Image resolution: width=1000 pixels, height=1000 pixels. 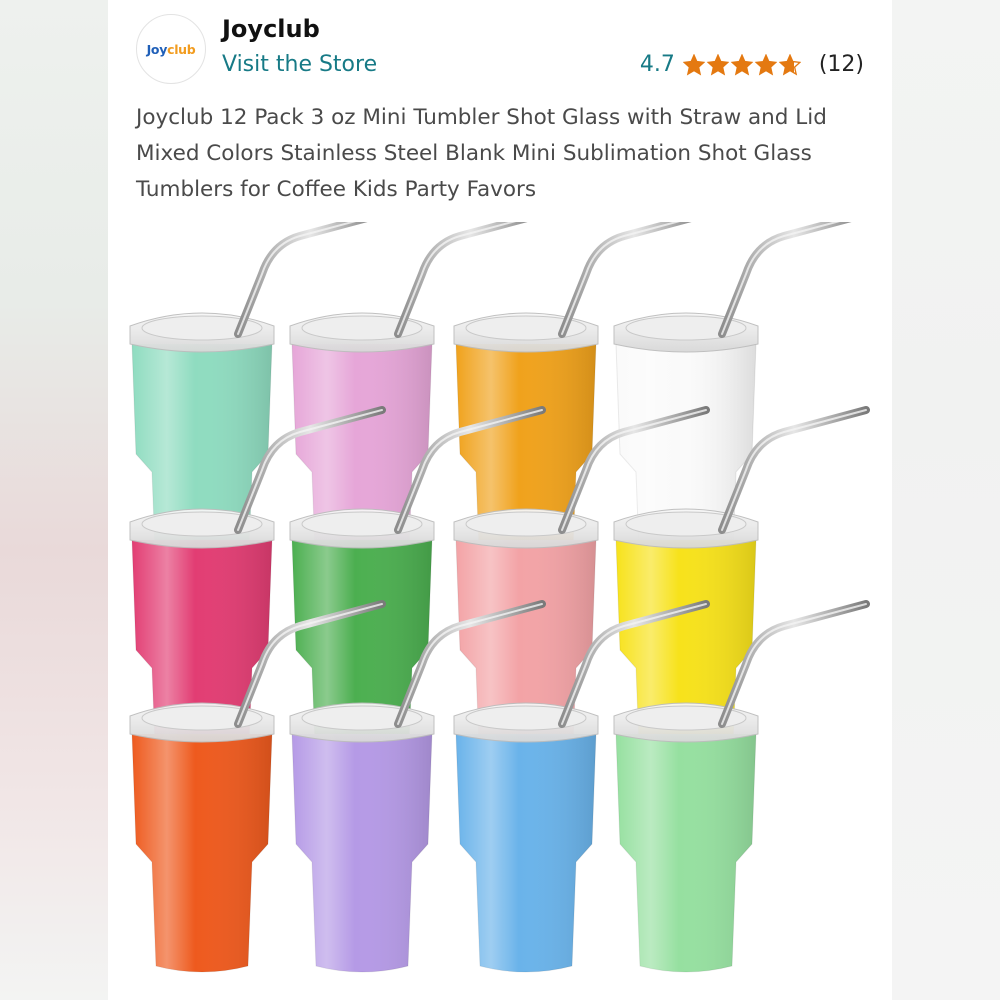 What do you see at coordinates (54, 500) in the screenshot?
I see `background-blur-left` at bounding box center [54, 500].